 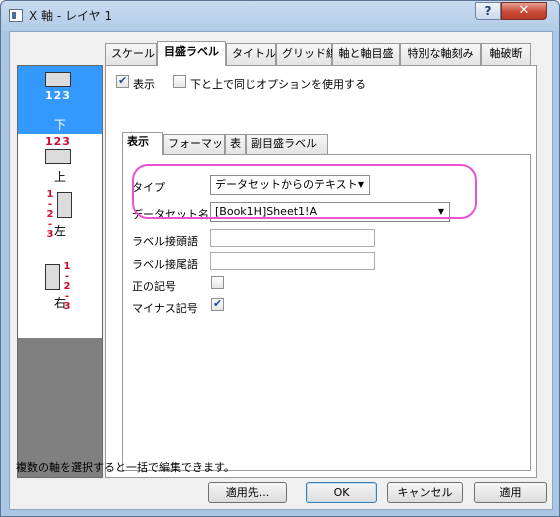 What do you see at coordinates (251, 54) in the screenshot?
I see `tab-title: タイトル` at bounding box center [251, 54].